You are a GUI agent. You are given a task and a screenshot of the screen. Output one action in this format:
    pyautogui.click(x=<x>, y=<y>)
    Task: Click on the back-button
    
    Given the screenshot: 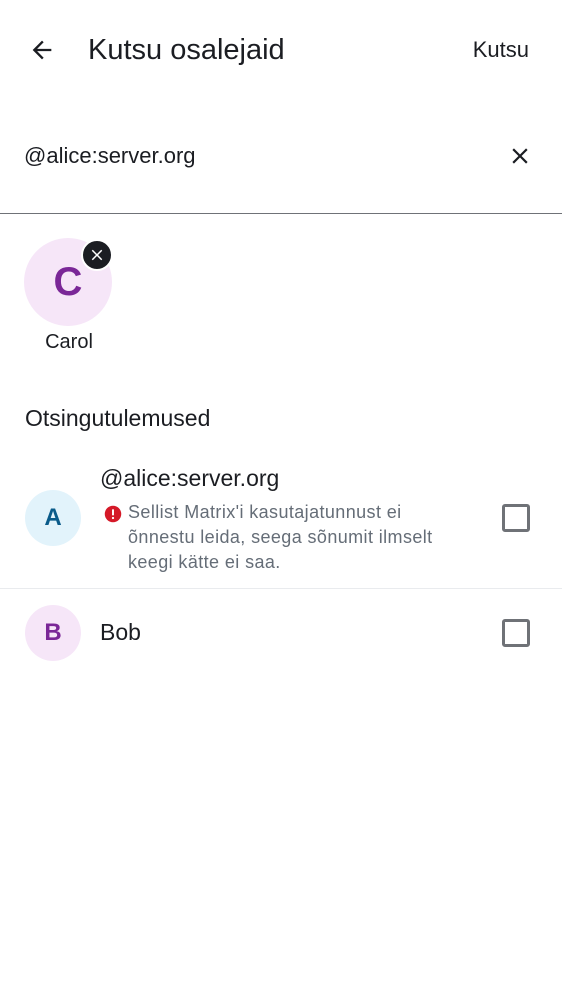 What is the action you would take?
    pyautogui.click(x=42, y=50)
    